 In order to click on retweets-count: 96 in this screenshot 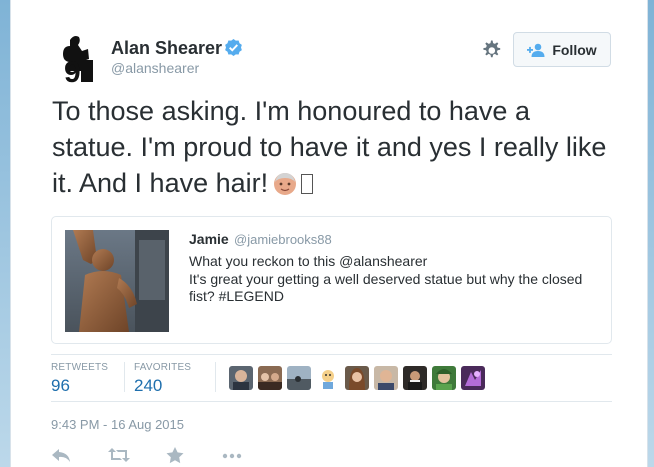, I will do `click(60, 386)`.